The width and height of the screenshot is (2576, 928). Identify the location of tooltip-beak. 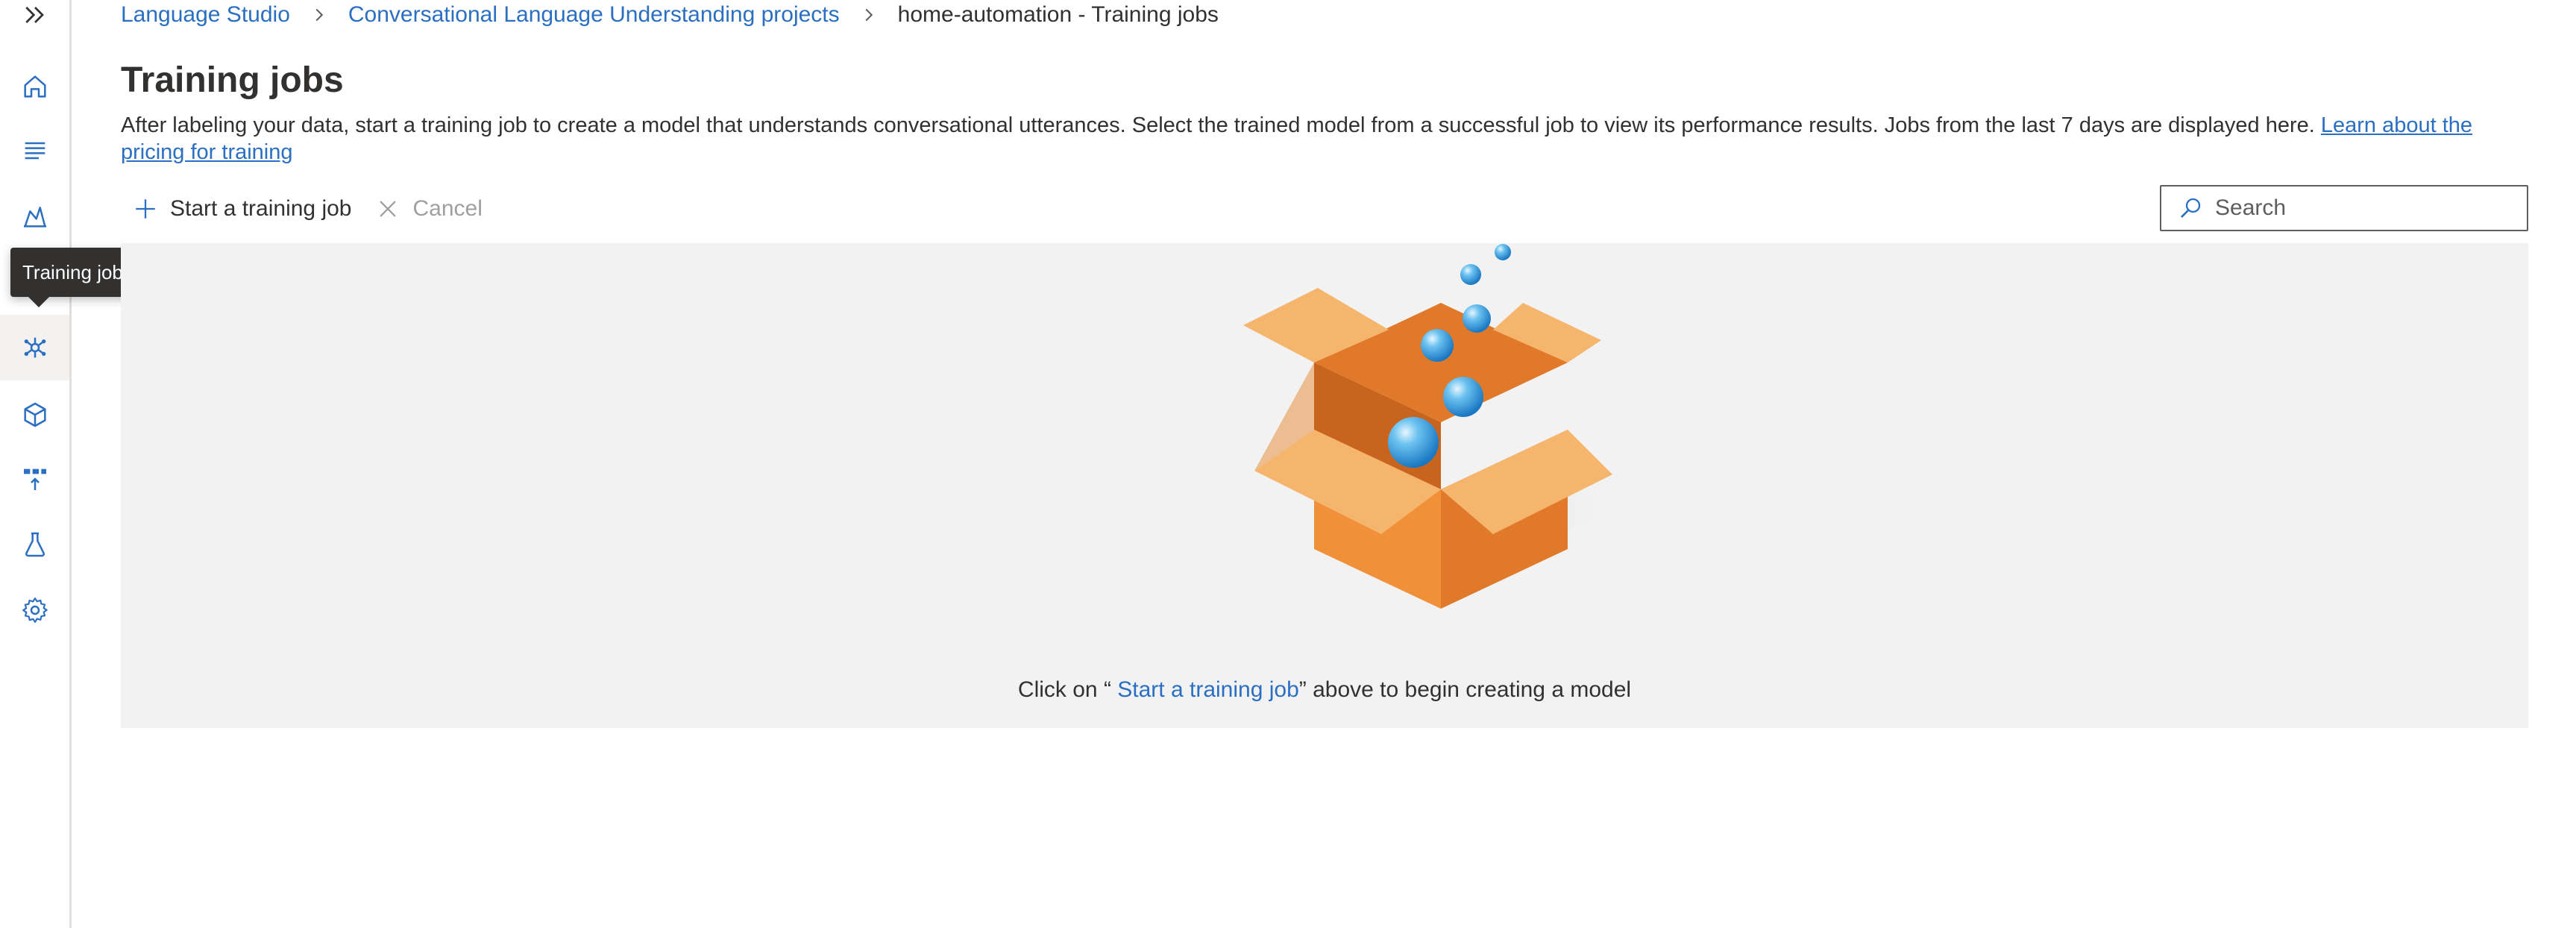
(39, 302).